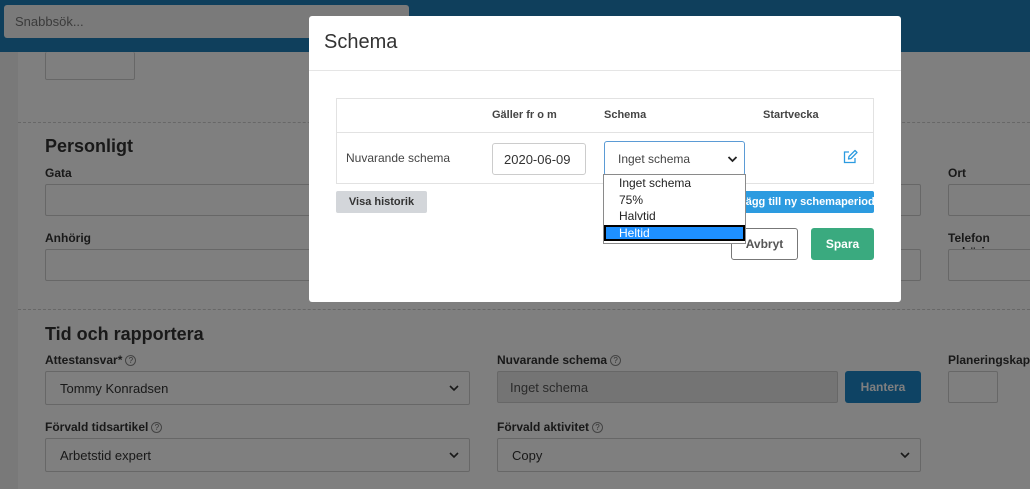 This screenshot has height=489, width=1030. What do you see at coordinates (625, 115) in the screenshot?
I see `header-schema: Schema` at bounding box center [625, 115].